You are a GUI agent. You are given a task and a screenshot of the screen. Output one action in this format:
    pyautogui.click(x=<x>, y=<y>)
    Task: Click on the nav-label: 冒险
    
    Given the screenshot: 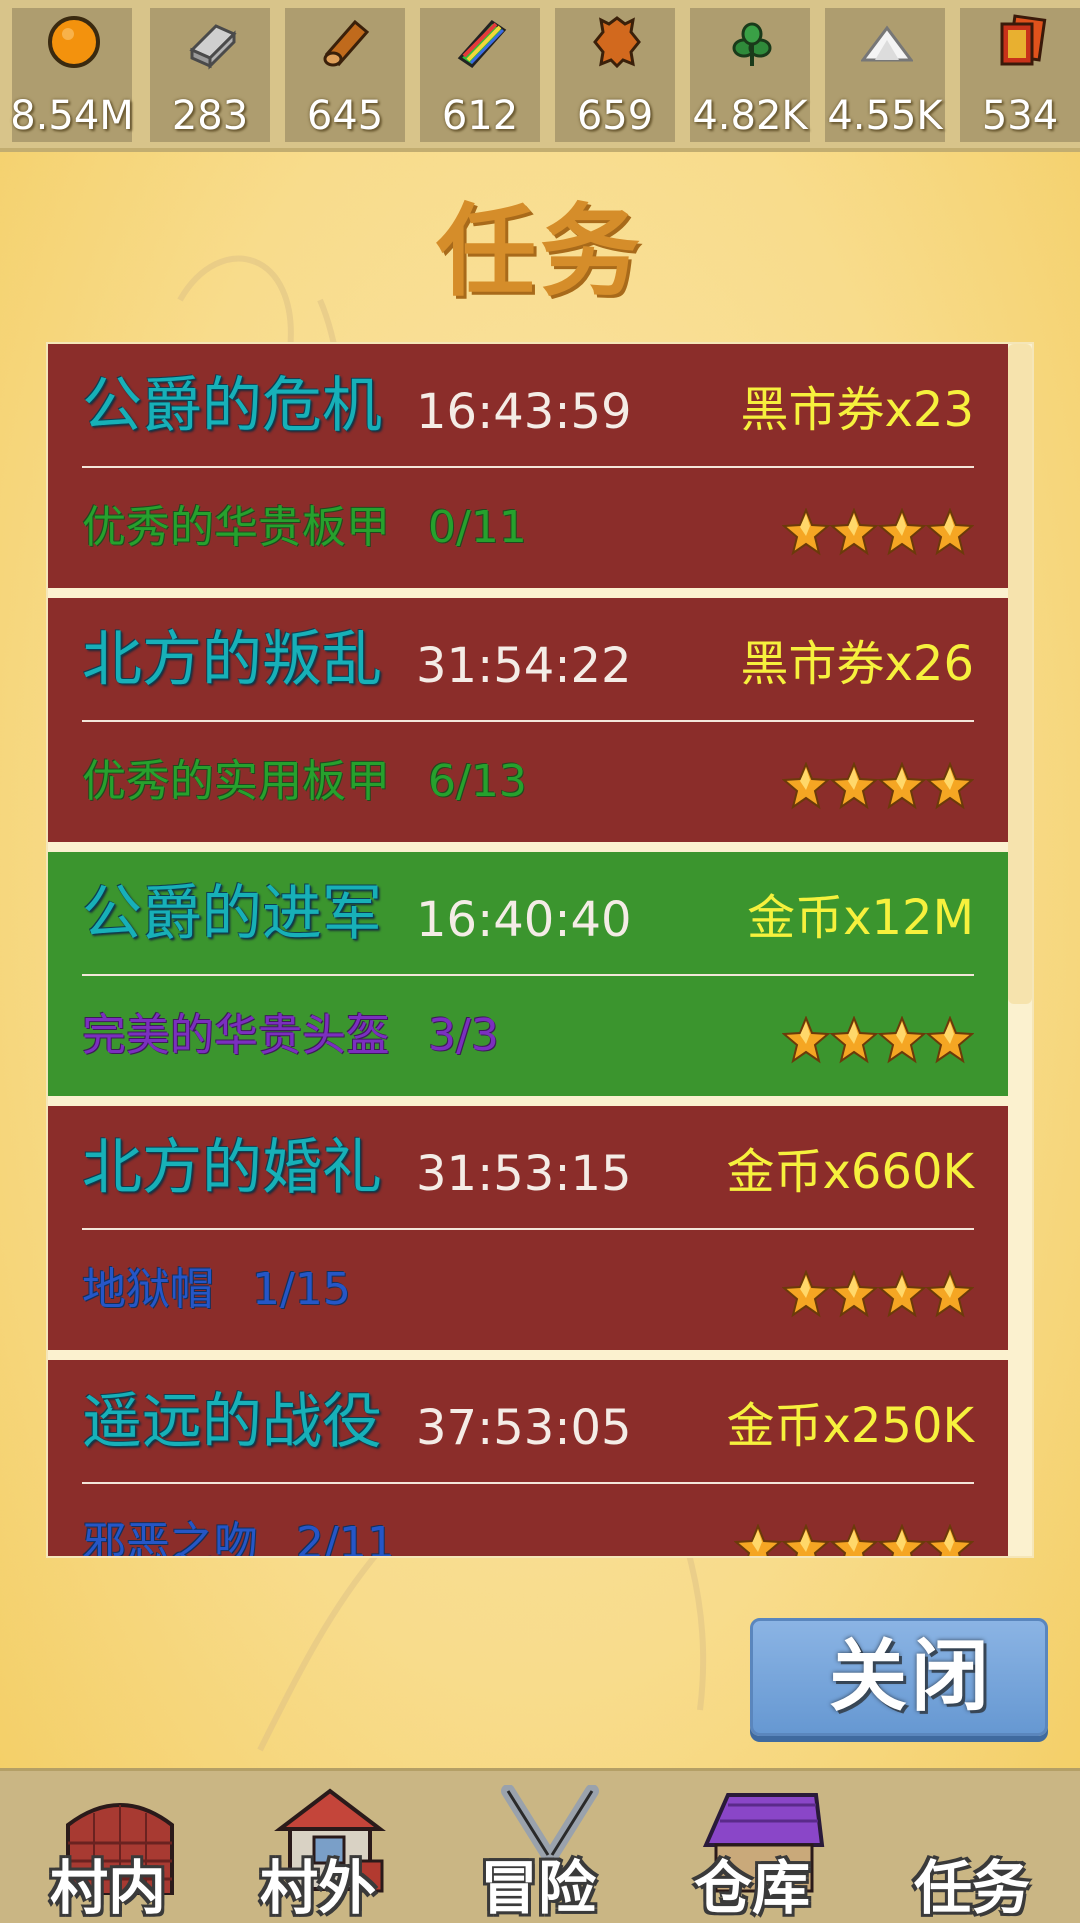 What is the action you would take?
    pyautogui.click(x=537, y=1888)
    